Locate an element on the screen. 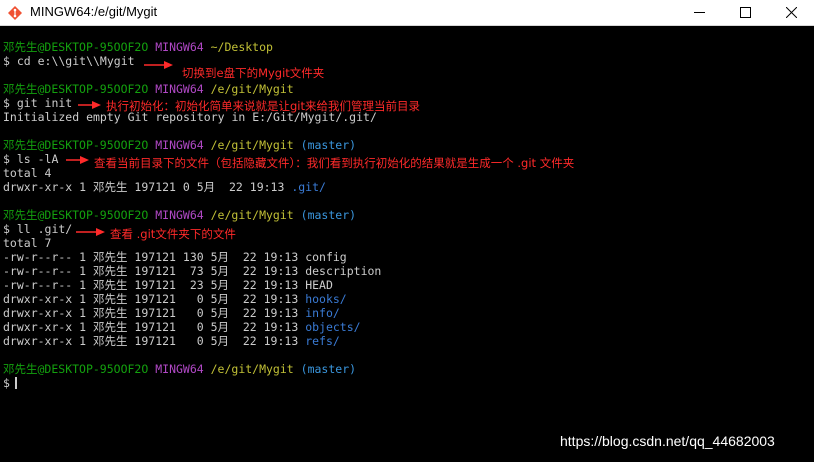 The width and height of the screenshot is (814, 462). command-line: $ git init is located at coordinates (38, 103).